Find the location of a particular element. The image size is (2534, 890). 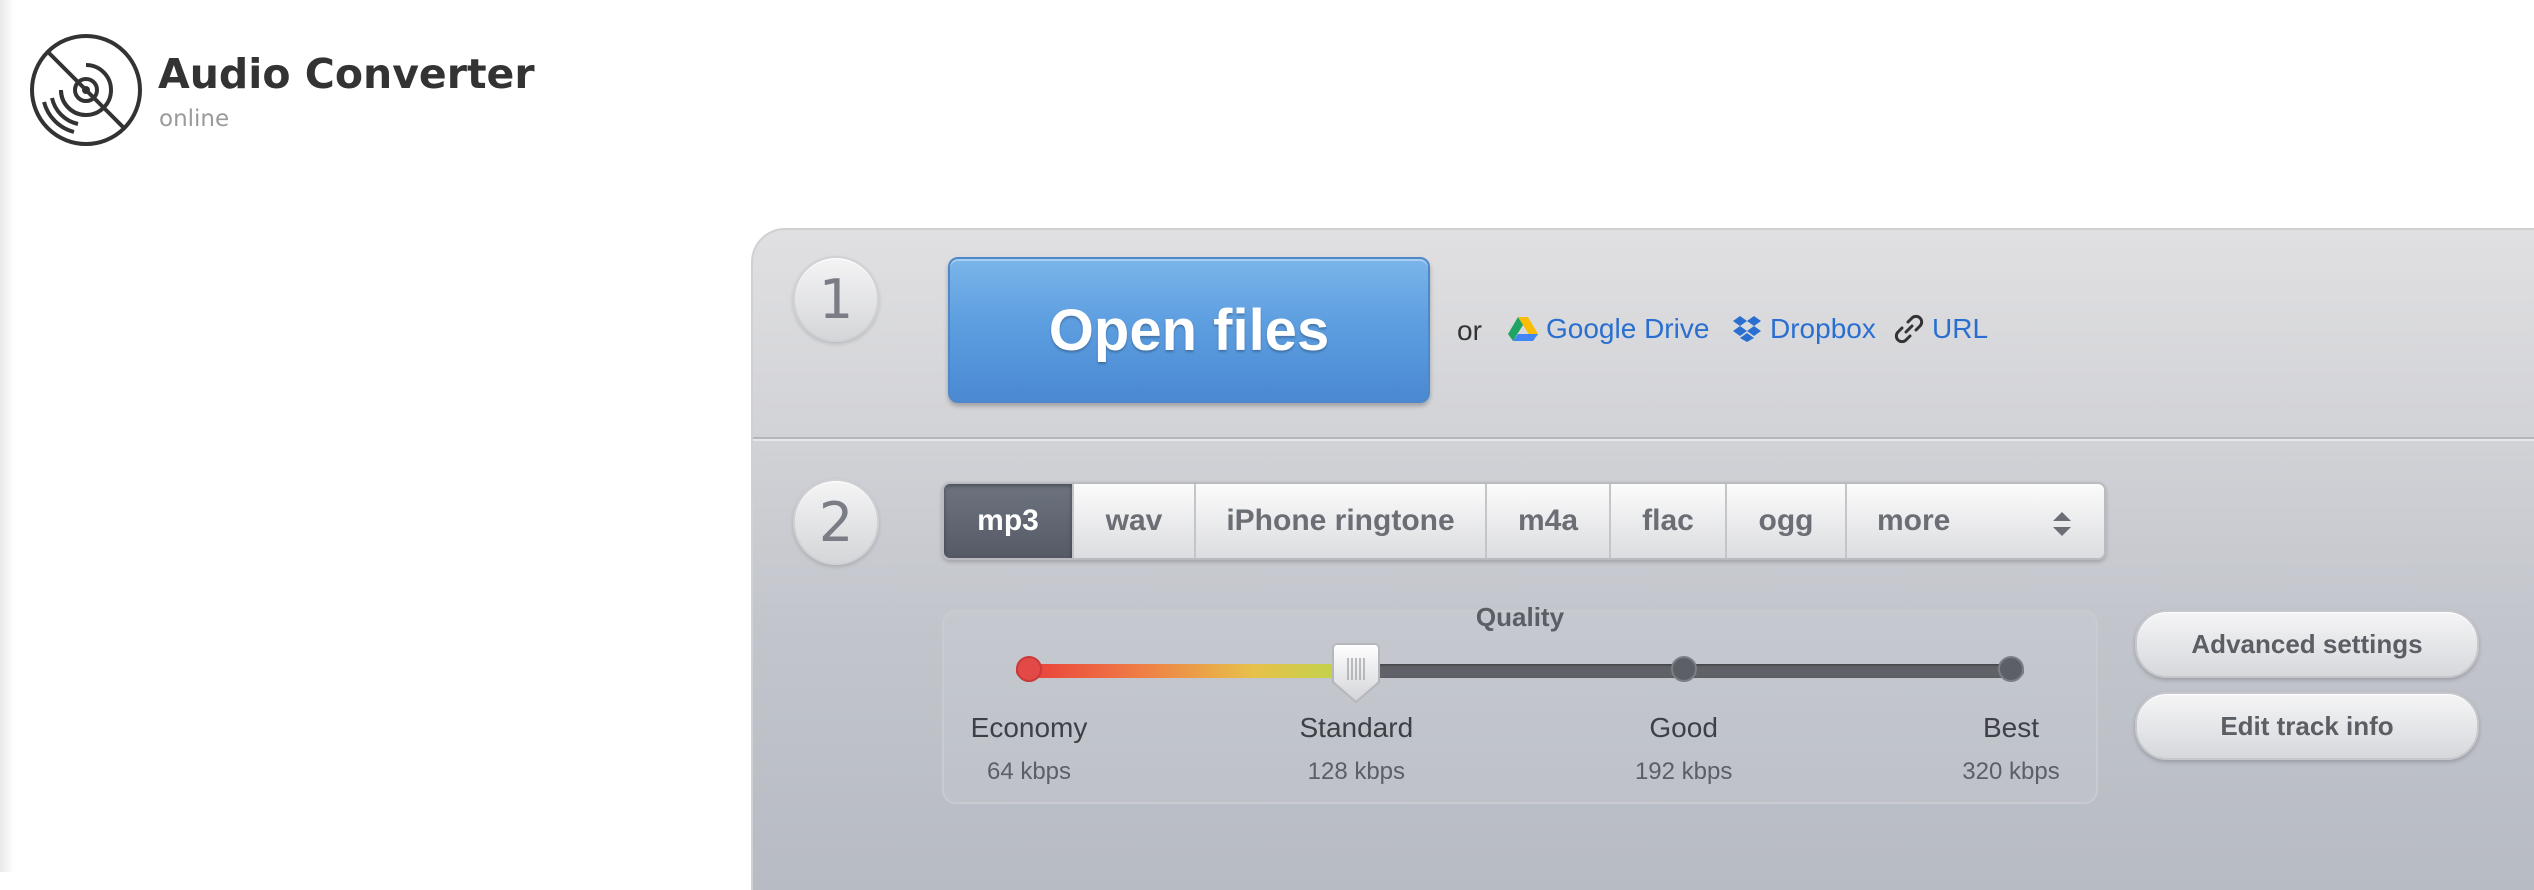

format-more-select: more is located at coordinates (1975, 521).